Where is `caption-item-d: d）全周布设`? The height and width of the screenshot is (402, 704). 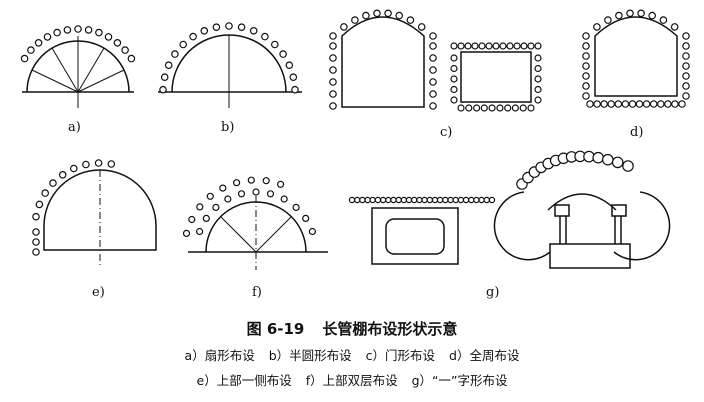
caption-item-d: d）全周布设 is located at coordinates (484, 355).